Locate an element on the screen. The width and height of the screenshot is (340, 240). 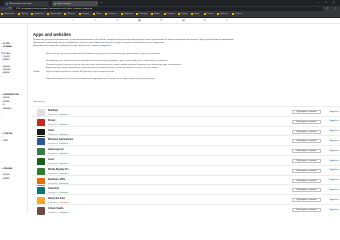
home-icon: ⌂ is located at coordinates (73, 20).